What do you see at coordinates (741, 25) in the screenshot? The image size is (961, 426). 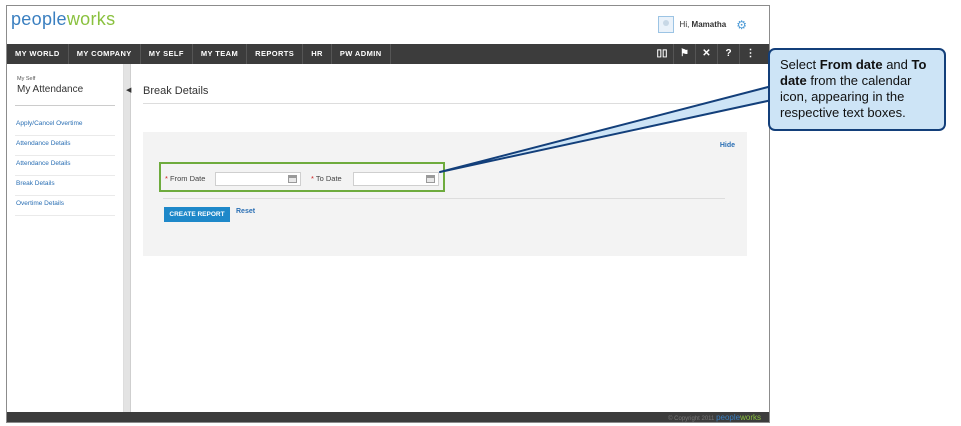 I see `gear-icon: ⚙` at bounding box center [741, 25].